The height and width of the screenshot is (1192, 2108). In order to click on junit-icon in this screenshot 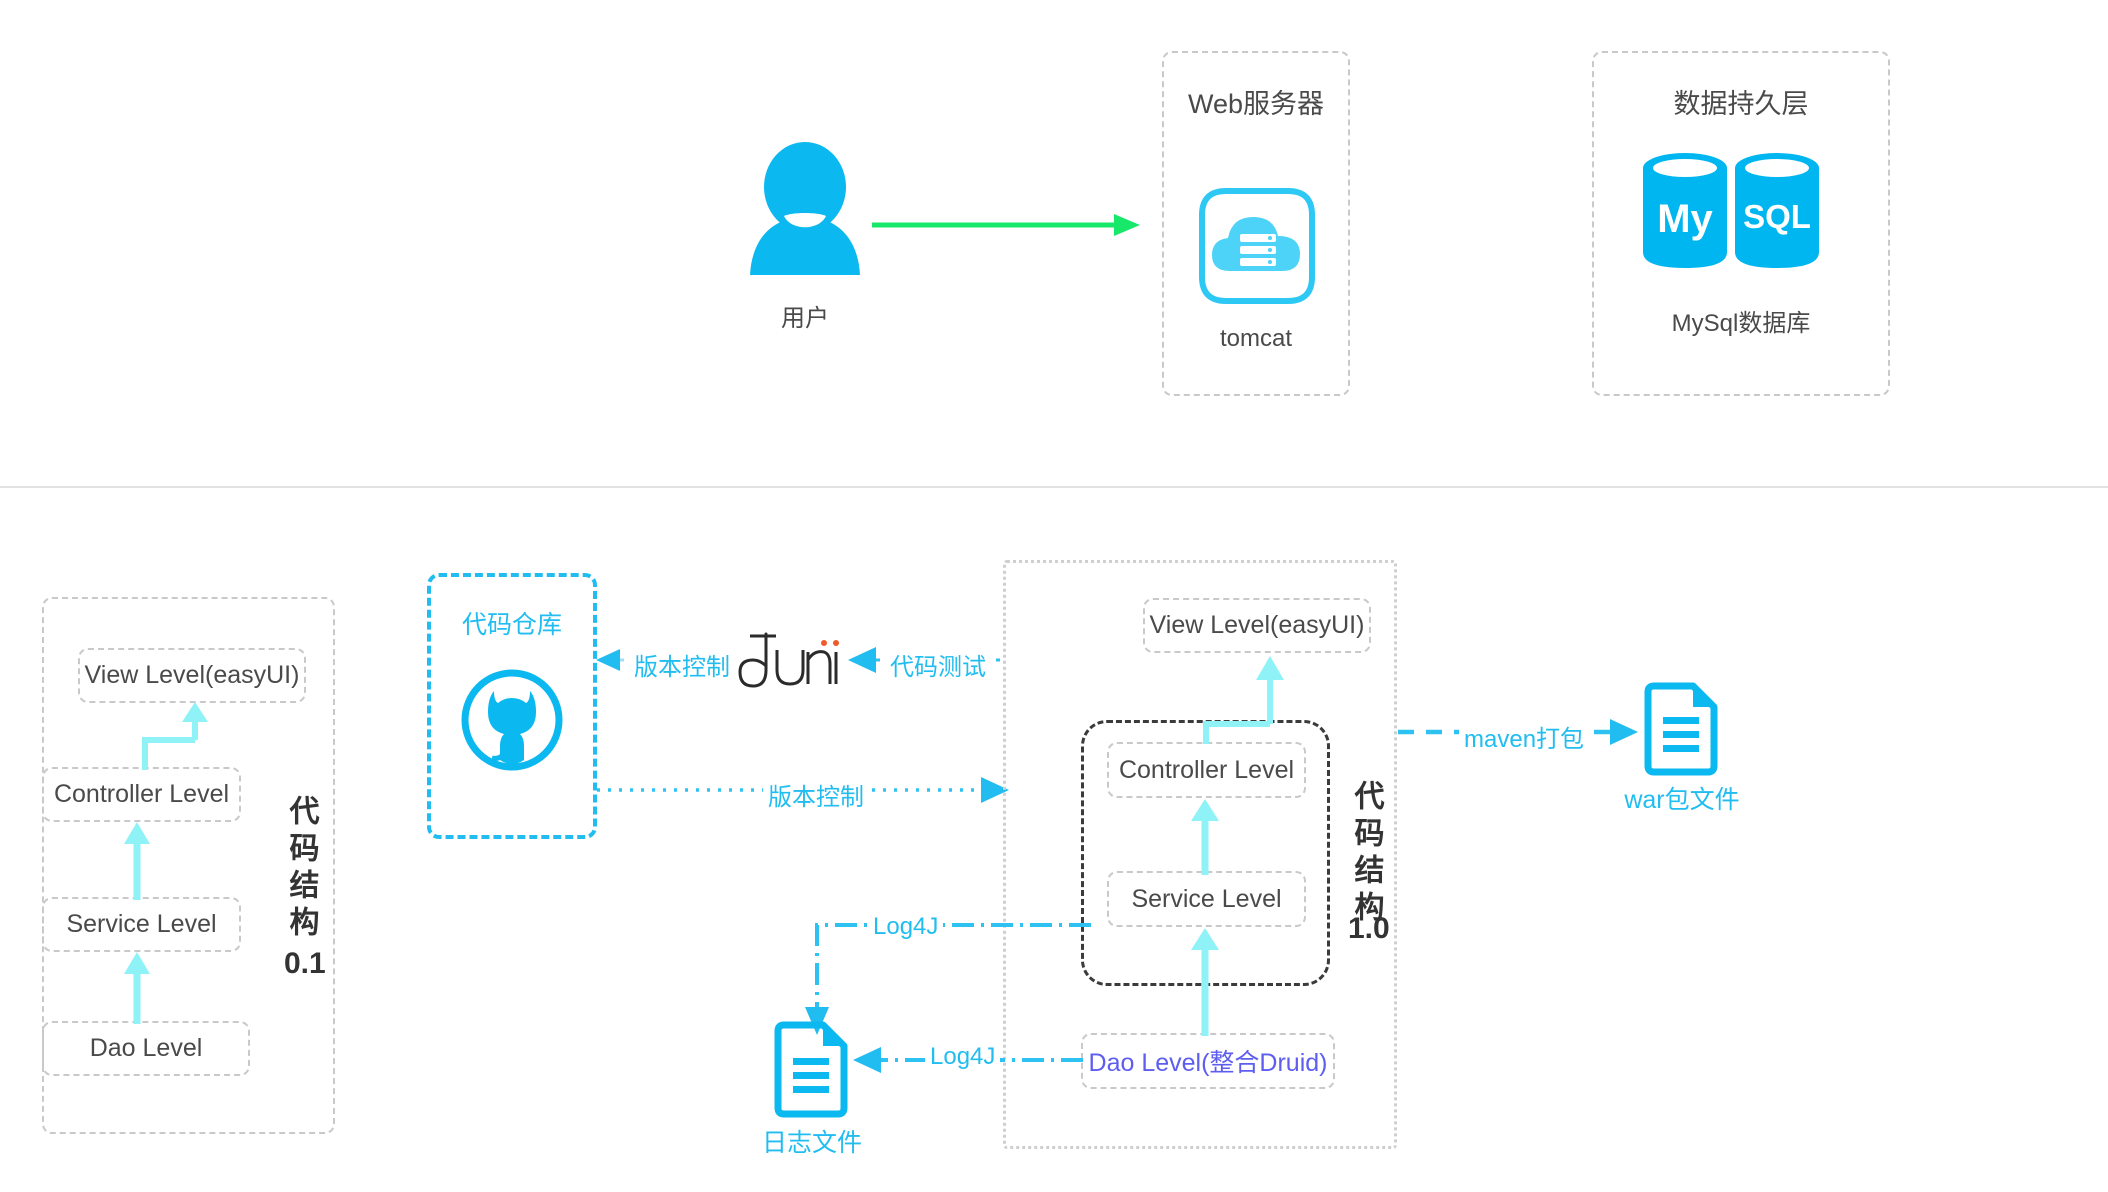, I will do `click(788, 660)`.